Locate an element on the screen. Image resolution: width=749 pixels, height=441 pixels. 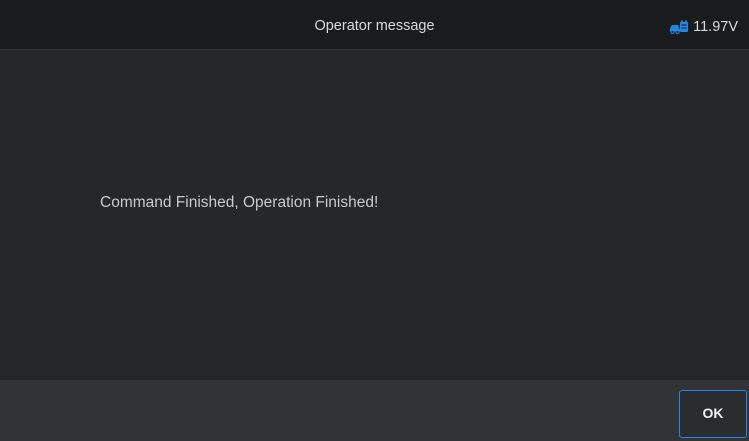
voltage-value: 11.97V is located at coordinates (715, 26).